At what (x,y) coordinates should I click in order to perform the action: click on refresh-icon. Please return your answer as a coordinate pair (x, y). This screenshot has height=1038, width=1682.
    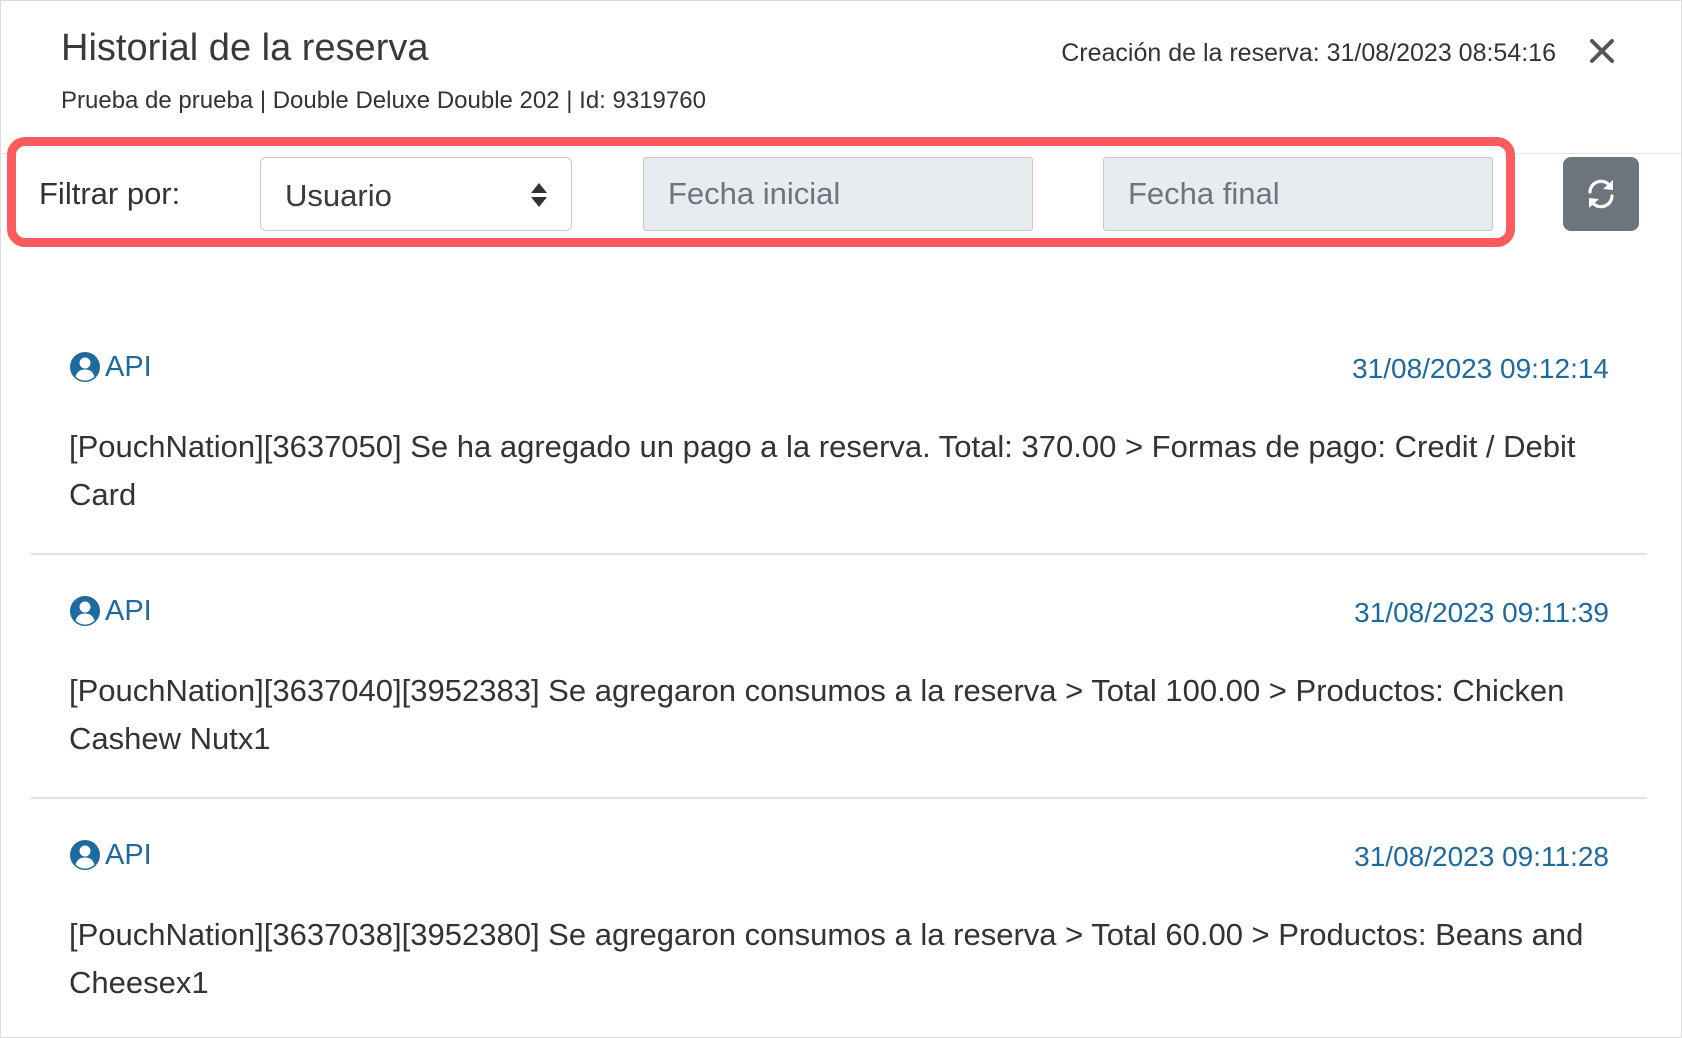
    Looking at the image, I should click on (1601, 194).